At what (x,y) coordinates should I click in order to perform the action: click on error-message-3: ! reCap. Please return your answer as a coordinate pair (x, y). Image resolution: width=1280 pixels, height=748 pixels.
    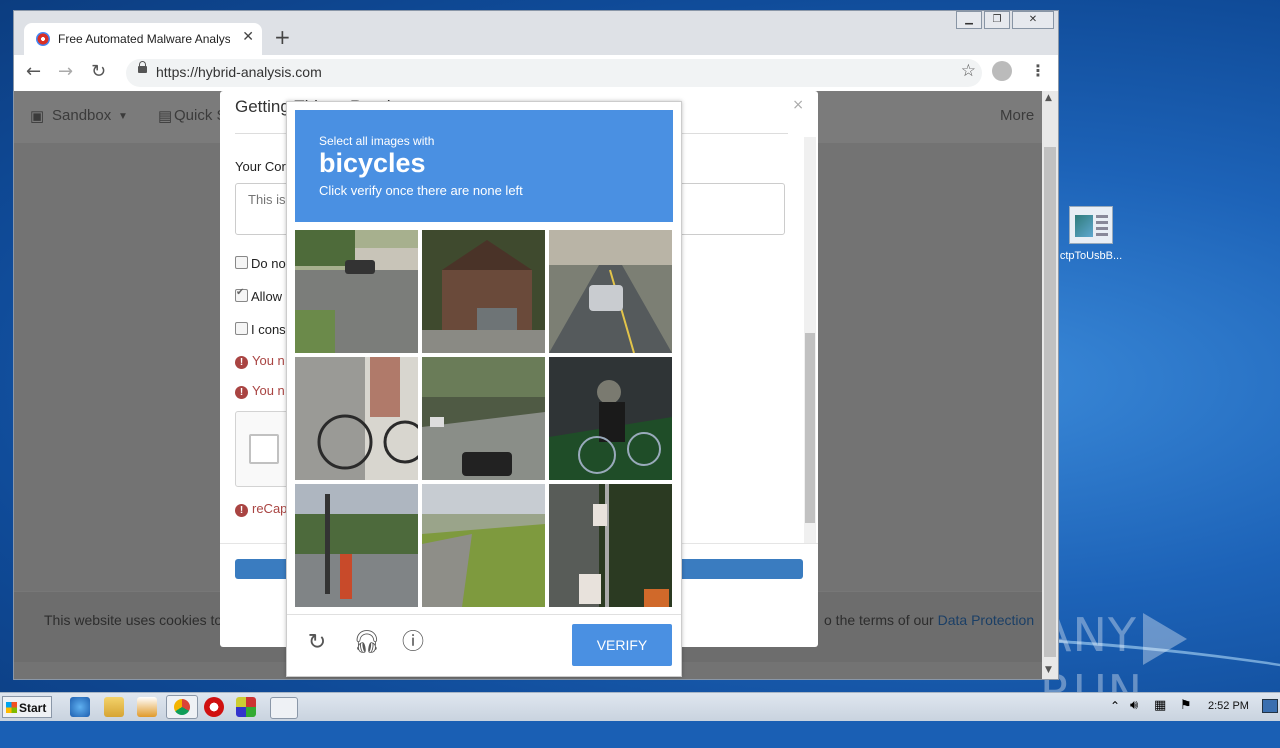
    Looking at the image, I should click on (261, 509).